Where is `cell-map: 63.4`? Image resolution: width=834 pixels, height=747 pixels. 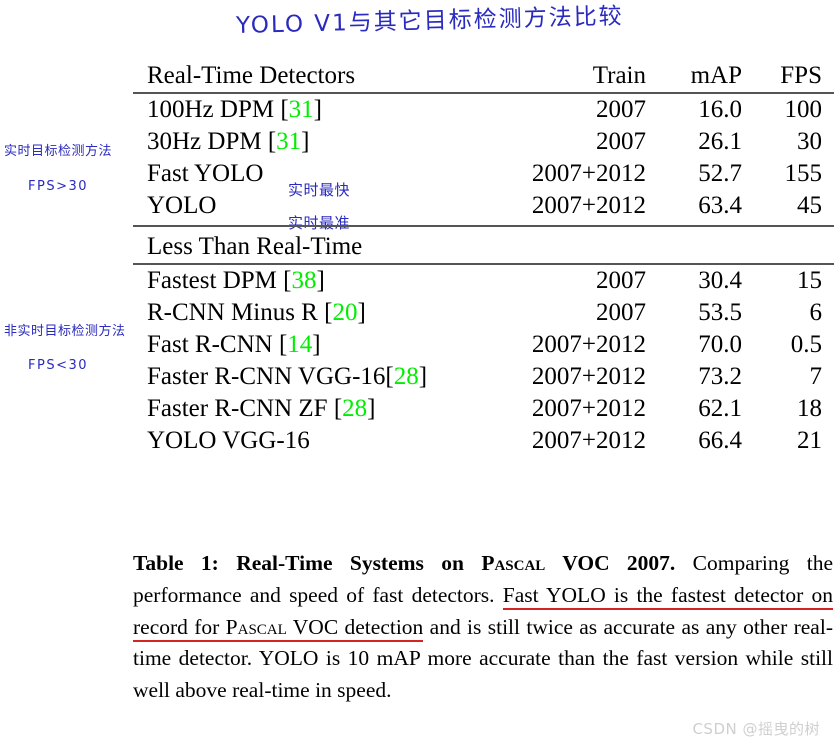 cell-map: 63.4 is located at coordinates (720, 205).